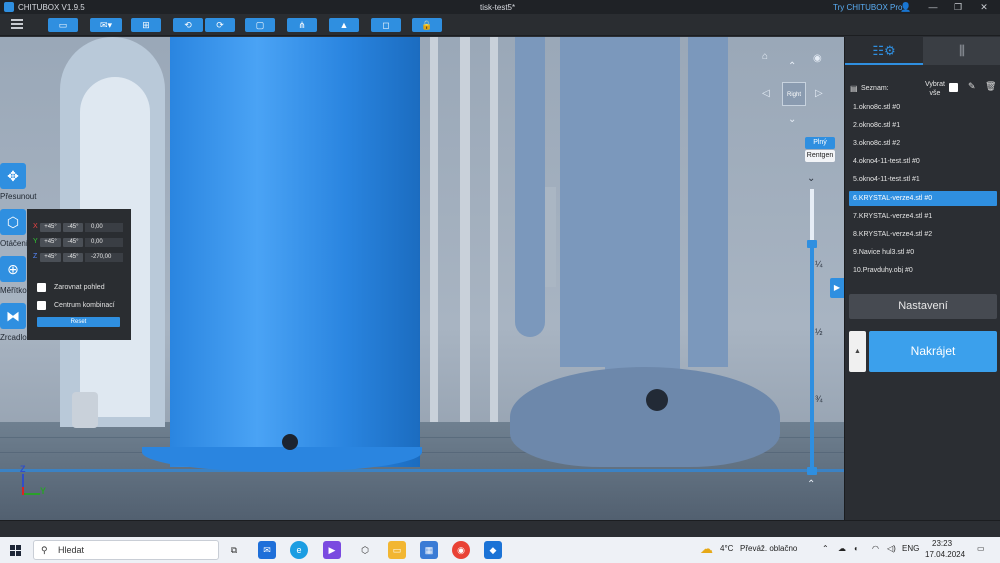  What do you see at coordinates (875, 548) in the screenshot?
I see `wifi-icon: ◠` at bounding box center [875, 548].